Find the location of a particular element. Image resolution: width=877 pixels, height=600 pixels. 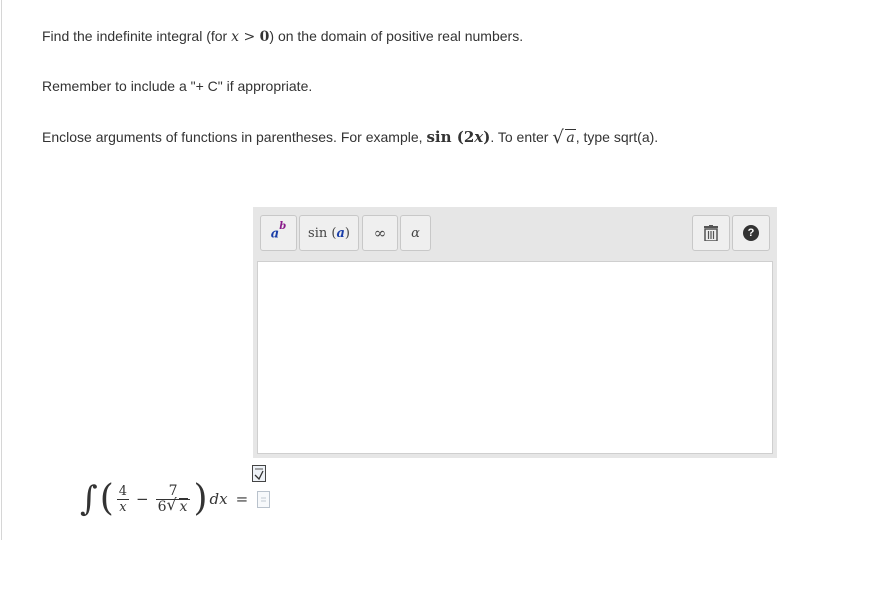

math-number: 0 is located at coordinates (264, 37).